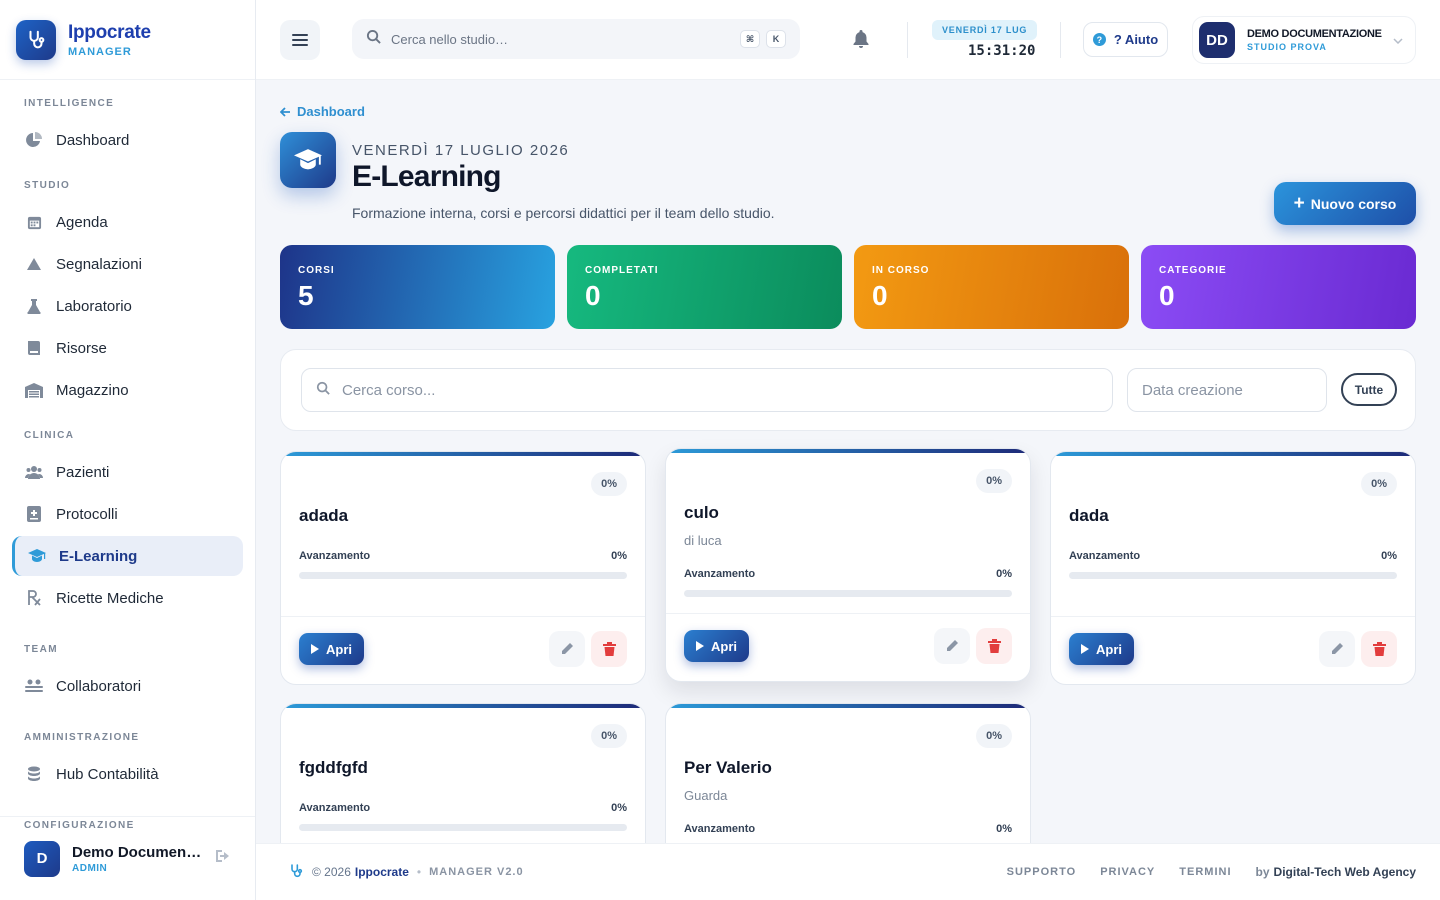 The width and height of the screenshot is (1440, 900). What do you see at coordinates (99, 264) in the screenshot?
I see `sidebar-item-label: Segnalazioni` at bounding box center [99, 264].